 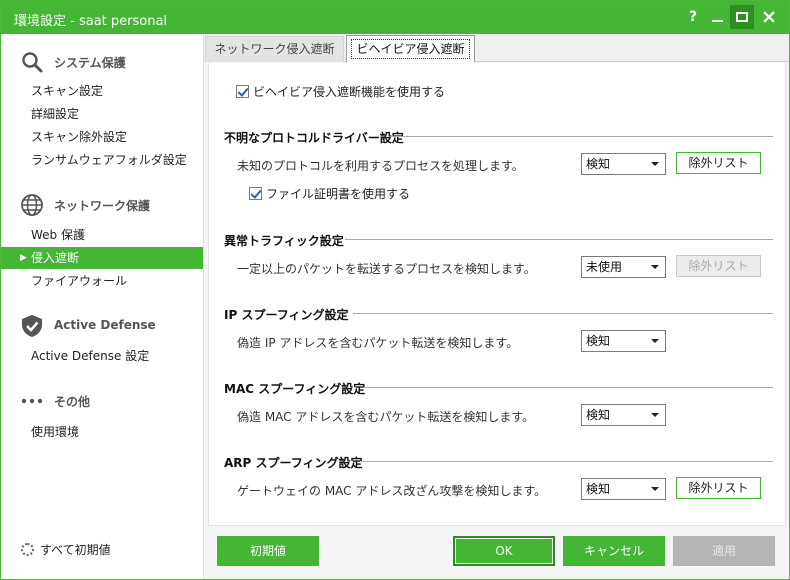 What do you see at coordinates (102, 137) in the screenshot?
I see `sidebar-item-scan-exclusions: スキャン除外設定` at bounding box center [102, 137].